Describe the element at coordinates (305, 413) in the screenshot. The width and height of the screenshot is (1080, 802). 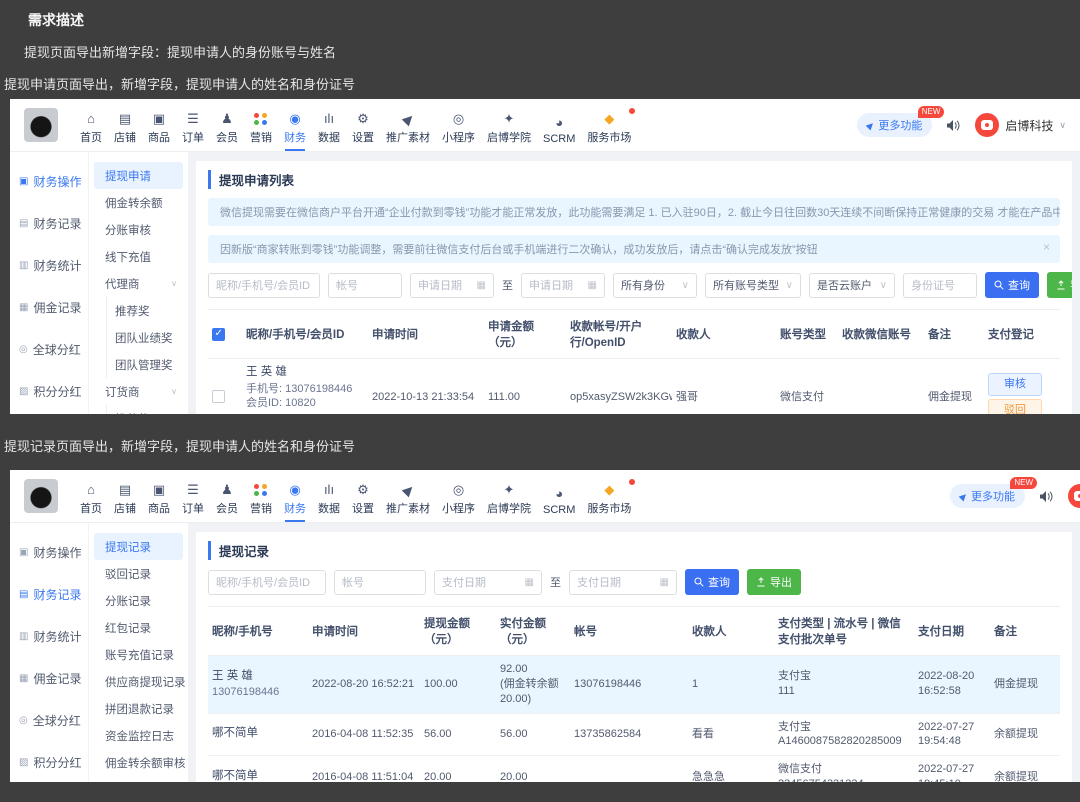
I see `member-role-tags: 分销商代理商供应商订货商` at that location.